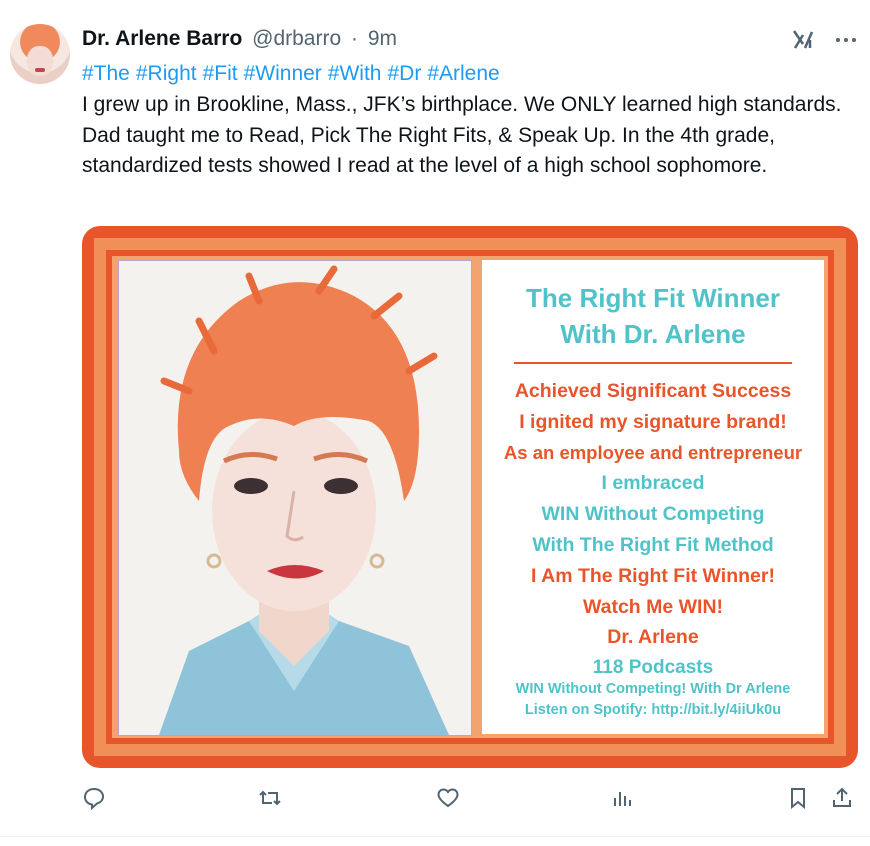 The image size is (870, 846). I want to click on hashtag-link: #The, so click(106, 73).